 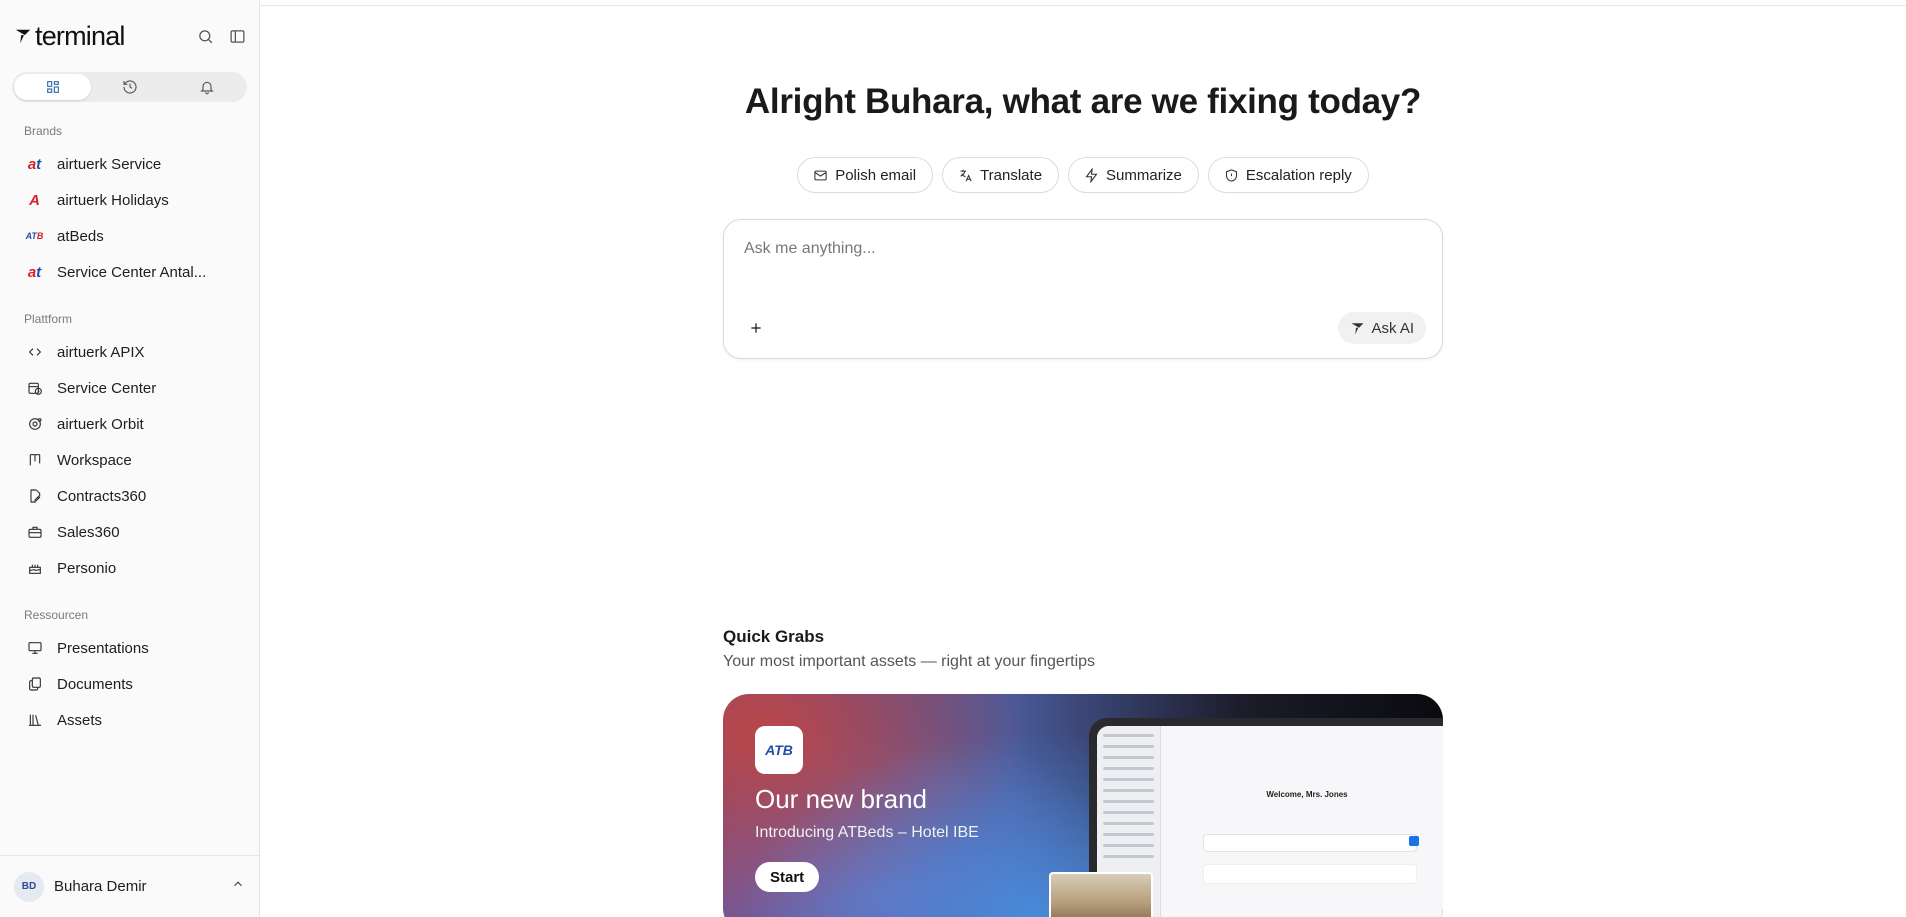 What do you see at coordinates (34, 424) in the screenshot?
I see `orbit-icon` at bounding box center [34, 424].